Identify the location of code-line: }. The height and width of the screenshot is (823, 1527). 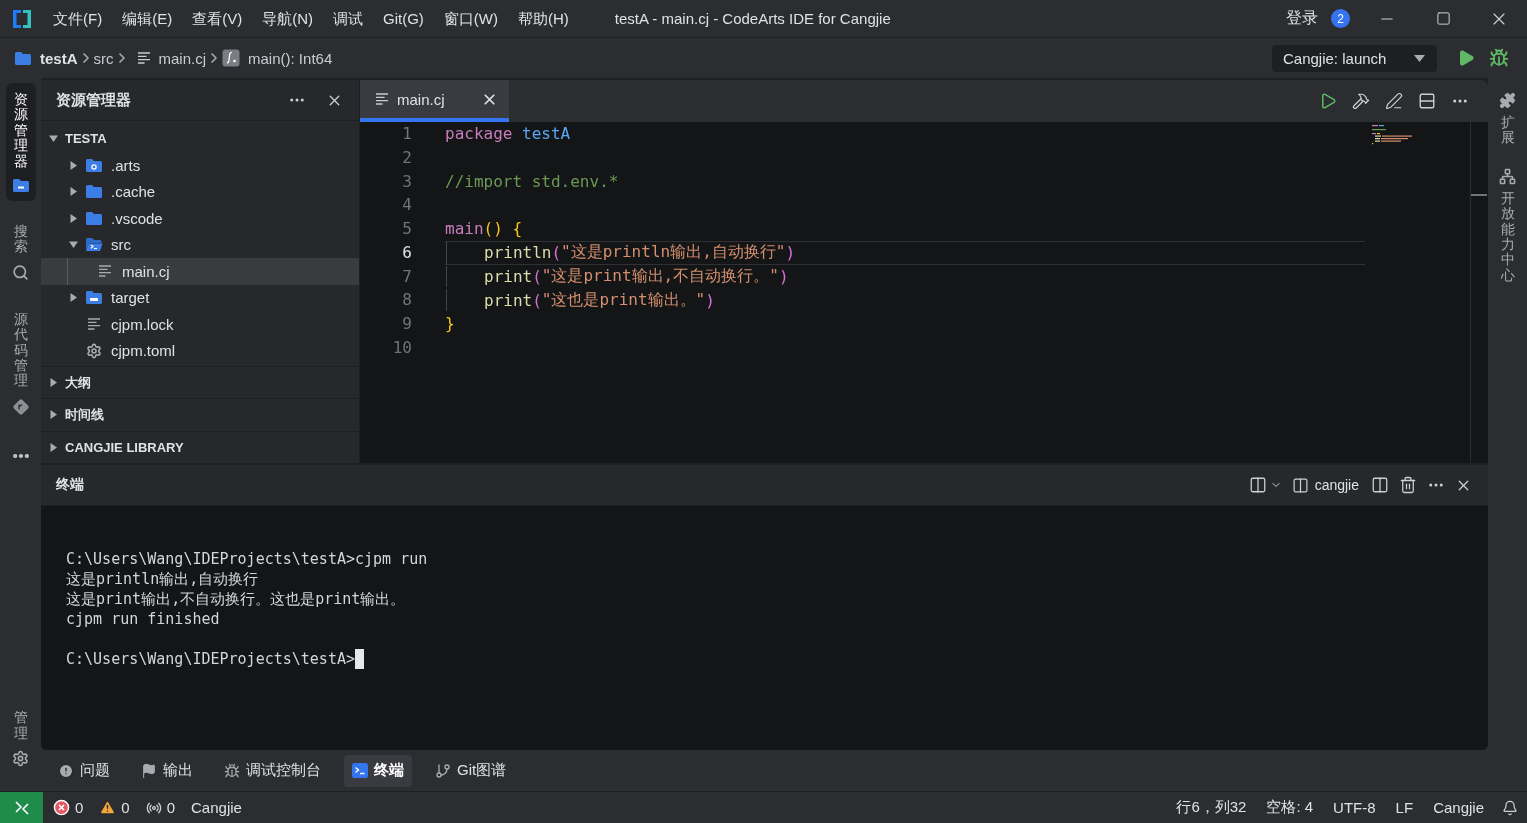
(450, 324).